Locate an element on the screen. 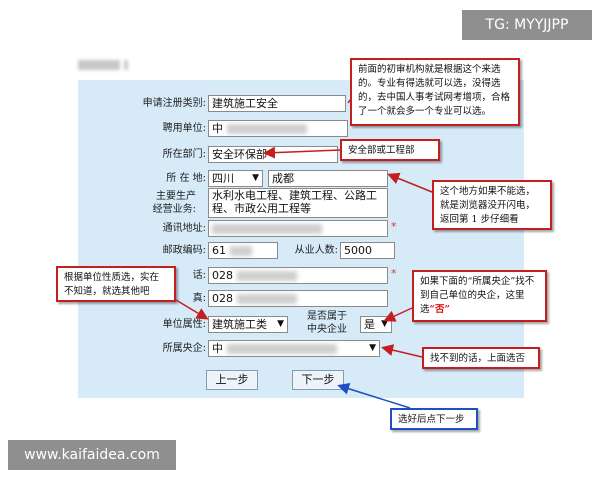  arrow-location is located at coordinates (410, 182).